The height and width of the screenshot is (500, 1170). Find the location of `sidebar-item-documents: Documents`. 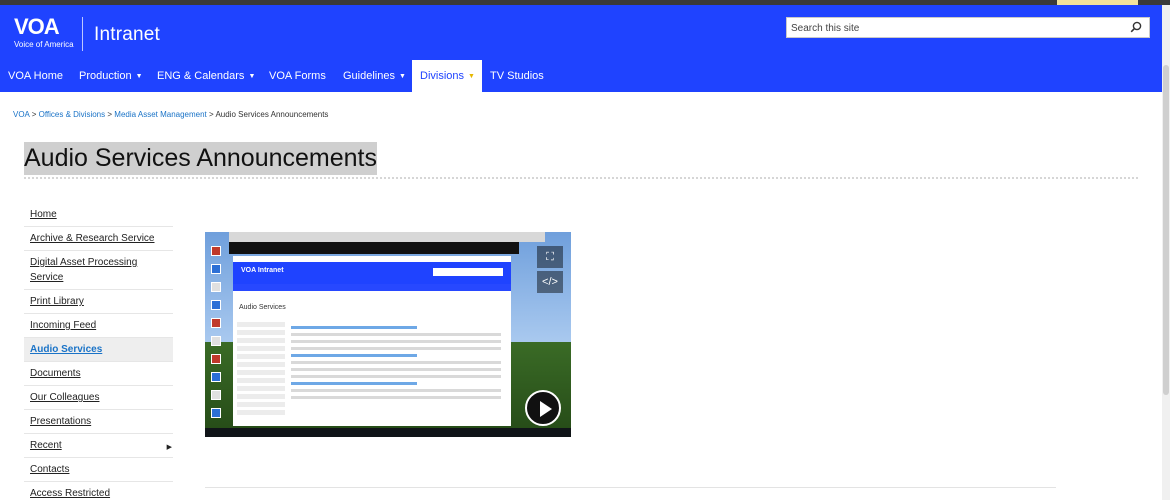

sidebar-item-documents: Documents is located at coordinates (98, 374).